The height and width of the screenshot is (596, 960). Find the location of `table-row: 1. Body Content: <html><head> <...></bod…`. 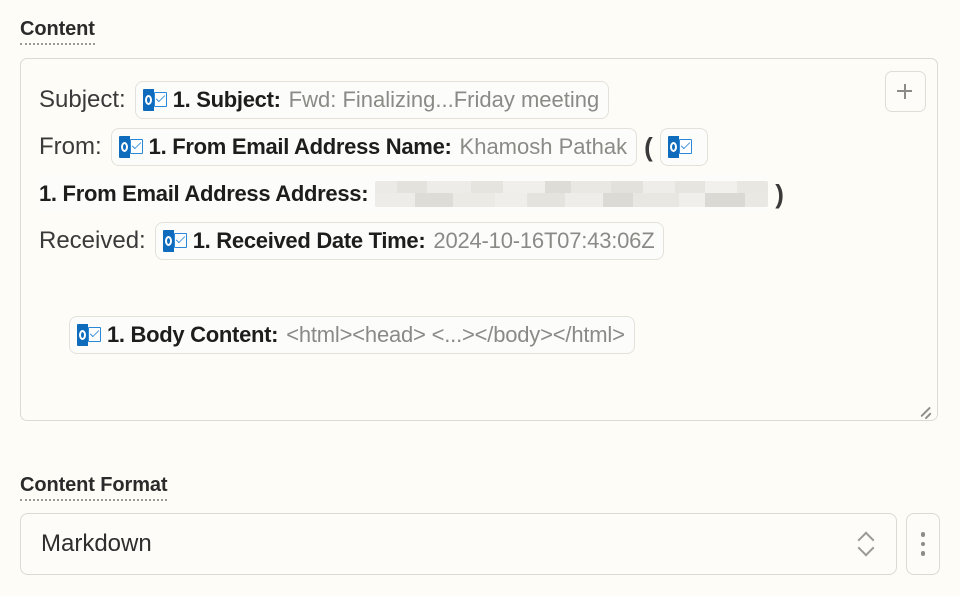

table-row: 1. Body Content: <html><head> <...></bod… is located at coordinates (472, 335).